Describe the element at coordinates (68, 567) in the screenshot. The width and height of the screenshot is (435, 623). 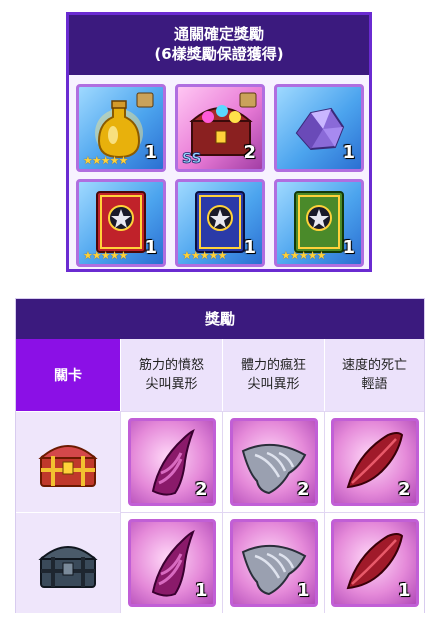
I see `iron-chest-icon` at that location.